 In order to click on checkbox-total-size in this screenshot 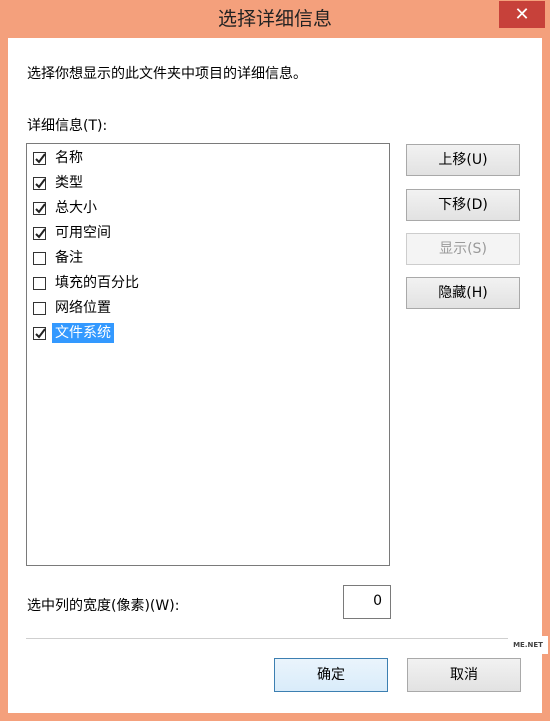, I will do `click(39, 208)`.